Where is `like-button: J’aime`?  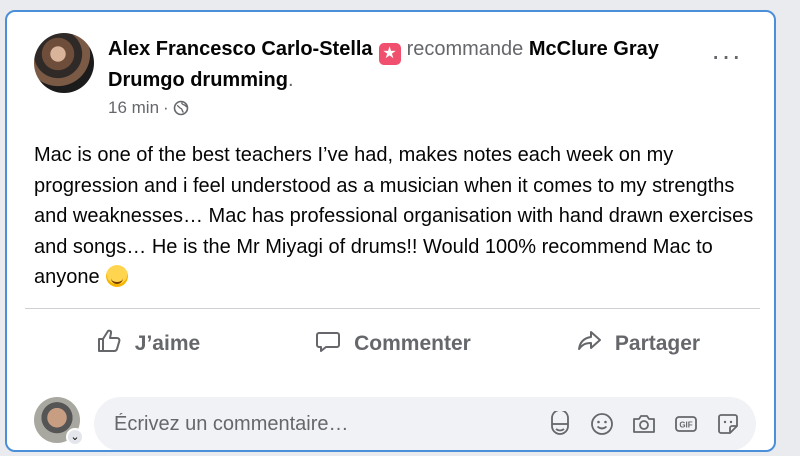 like-button: J’aime is located at coordinates (147, 344).